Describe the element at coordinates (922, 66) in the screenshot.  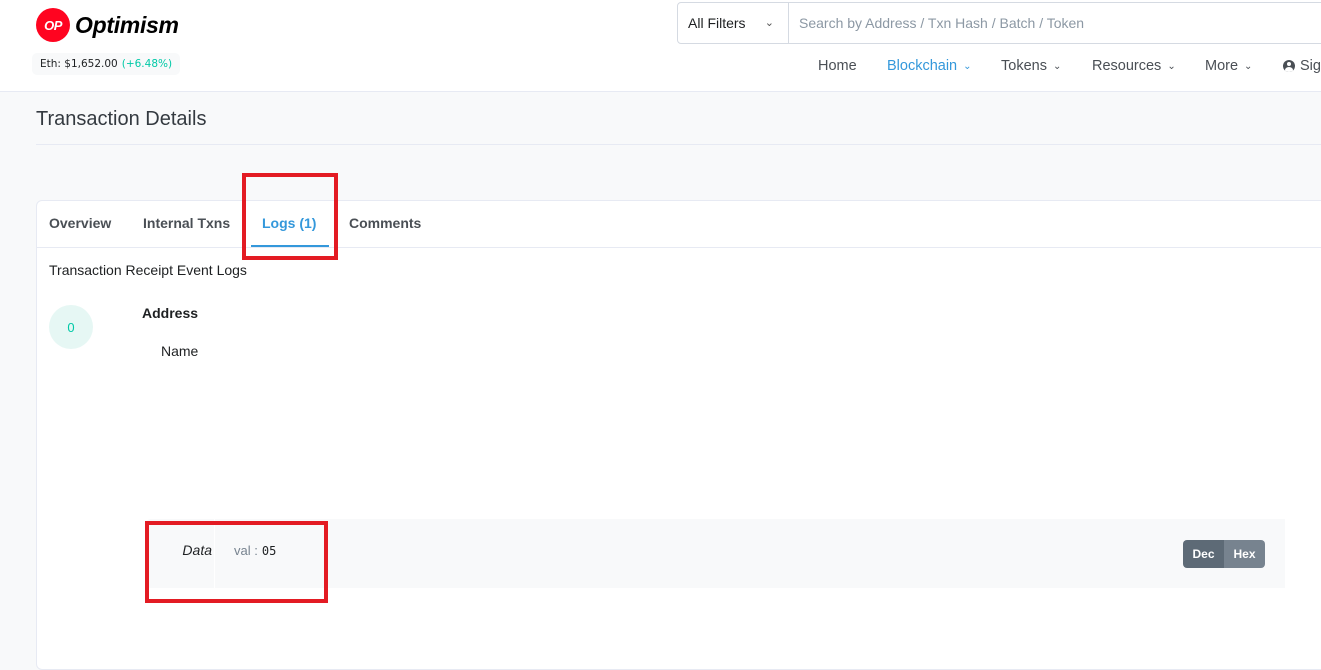
I see `nav-label: Blockchain` at that location.